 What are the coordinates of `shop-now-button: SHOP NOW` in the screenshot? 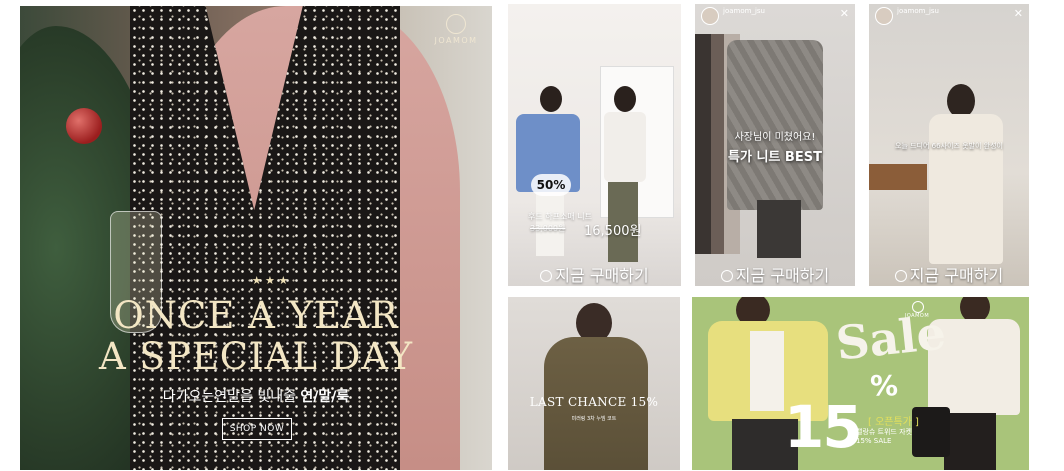 It's located at (257, 429).